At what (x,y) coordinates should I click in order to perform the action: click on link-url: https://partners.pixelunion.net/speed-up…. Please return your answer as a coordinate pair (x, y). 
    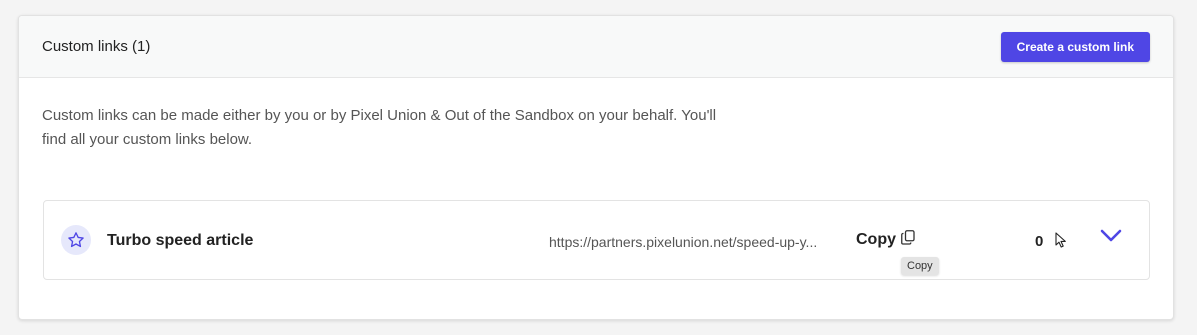
    Looking at the image, I should click on (683, 242).